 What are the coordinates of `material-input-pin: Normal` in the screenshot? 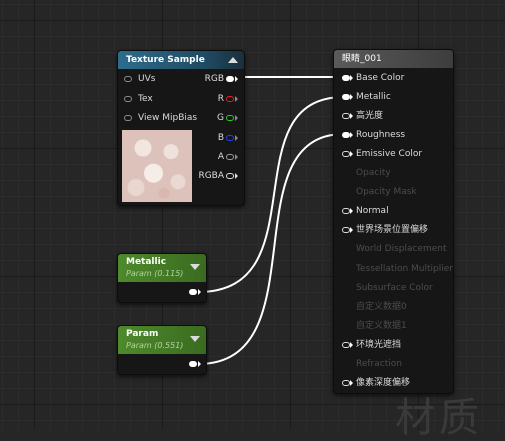 It's located at (394, 211).